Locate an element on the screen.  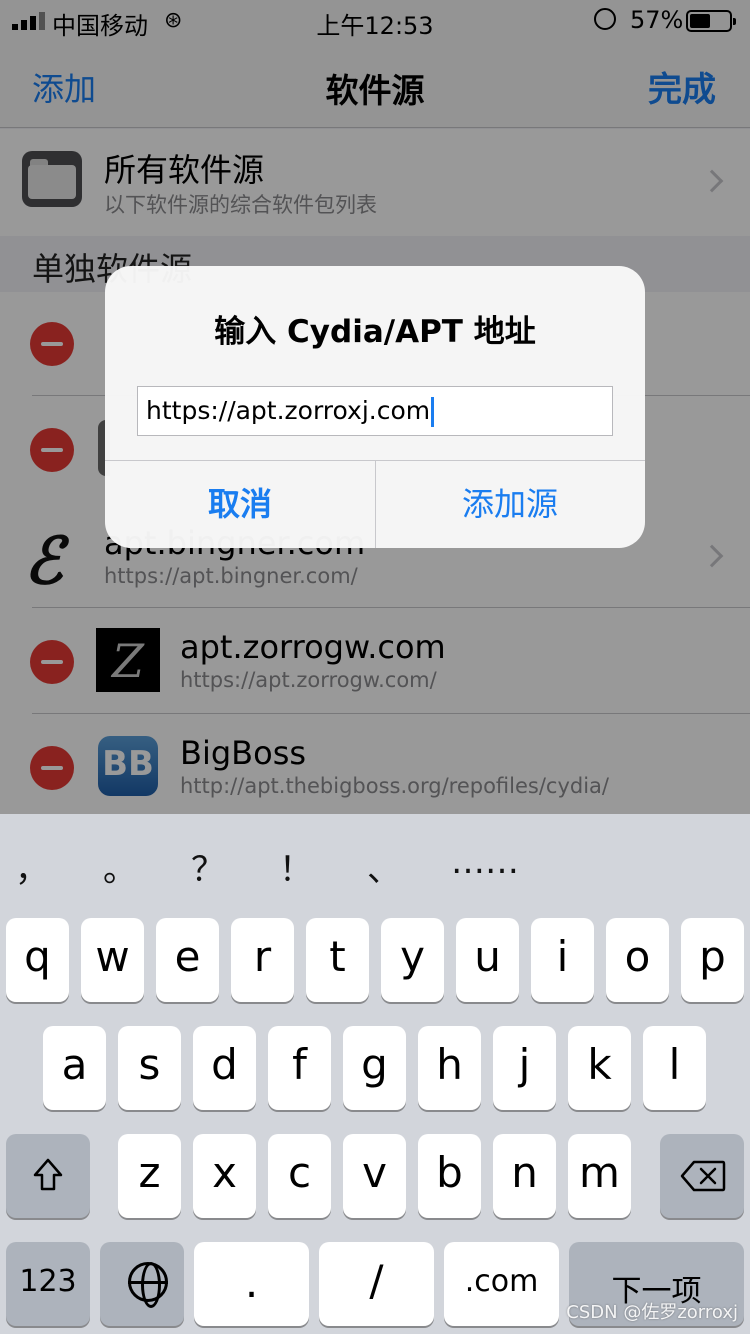
key-v: v is located at coordinates (374, 1176).